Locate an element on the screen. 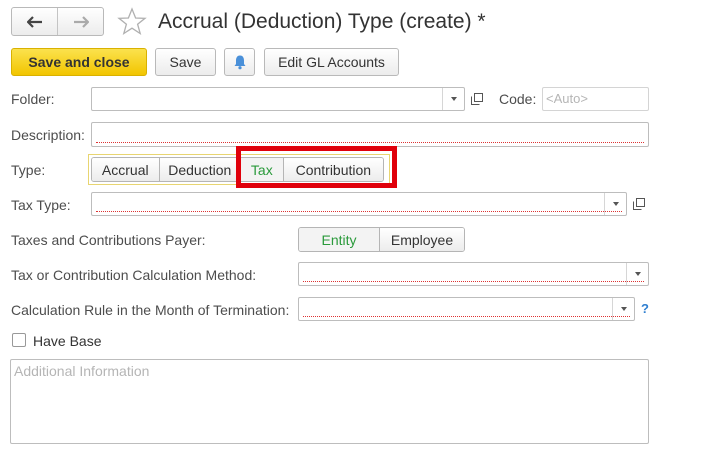 The image size is (710, 453). have-base-label: Have Base is located at coordinates (67, 341).